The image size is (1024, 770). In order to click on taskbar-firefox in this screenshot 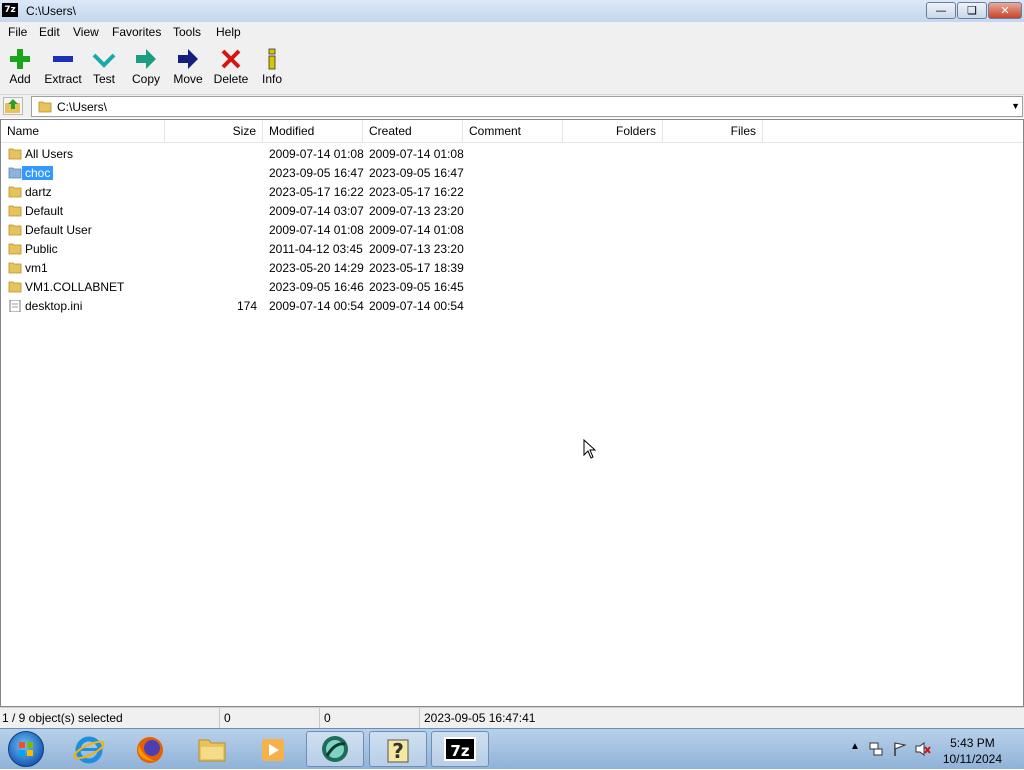, I will do `click(150, 749)`.